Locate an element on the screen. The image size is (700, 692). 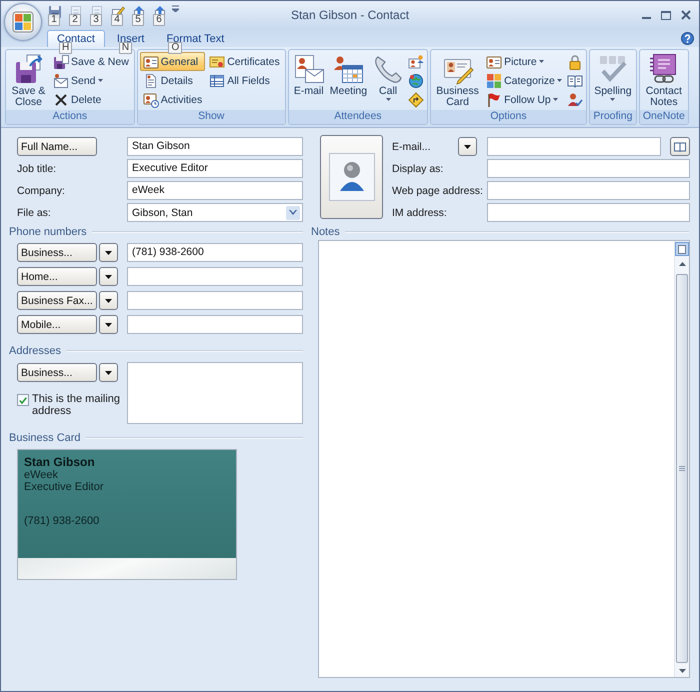
lock-icon is located at coordinates (574, 62).